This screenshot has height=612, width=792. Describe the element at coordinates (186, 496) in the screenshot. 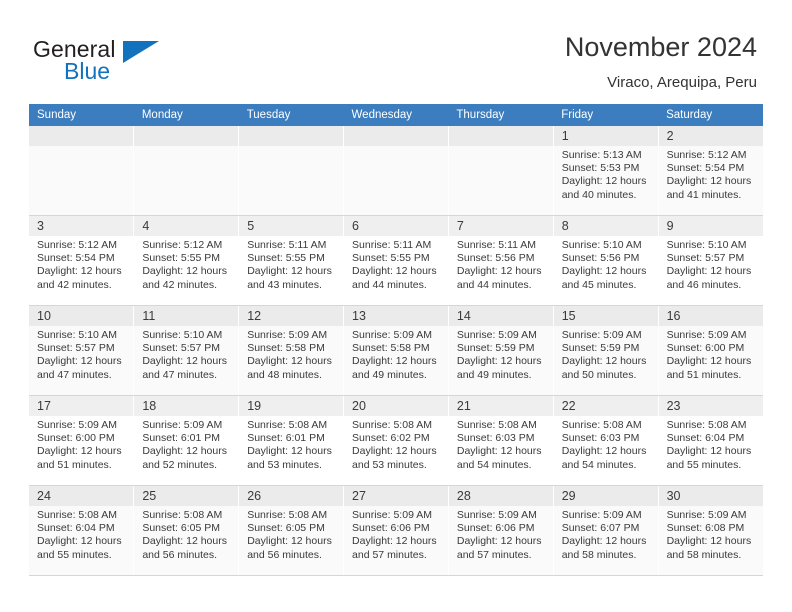

I see `day-number: 25` at that location.